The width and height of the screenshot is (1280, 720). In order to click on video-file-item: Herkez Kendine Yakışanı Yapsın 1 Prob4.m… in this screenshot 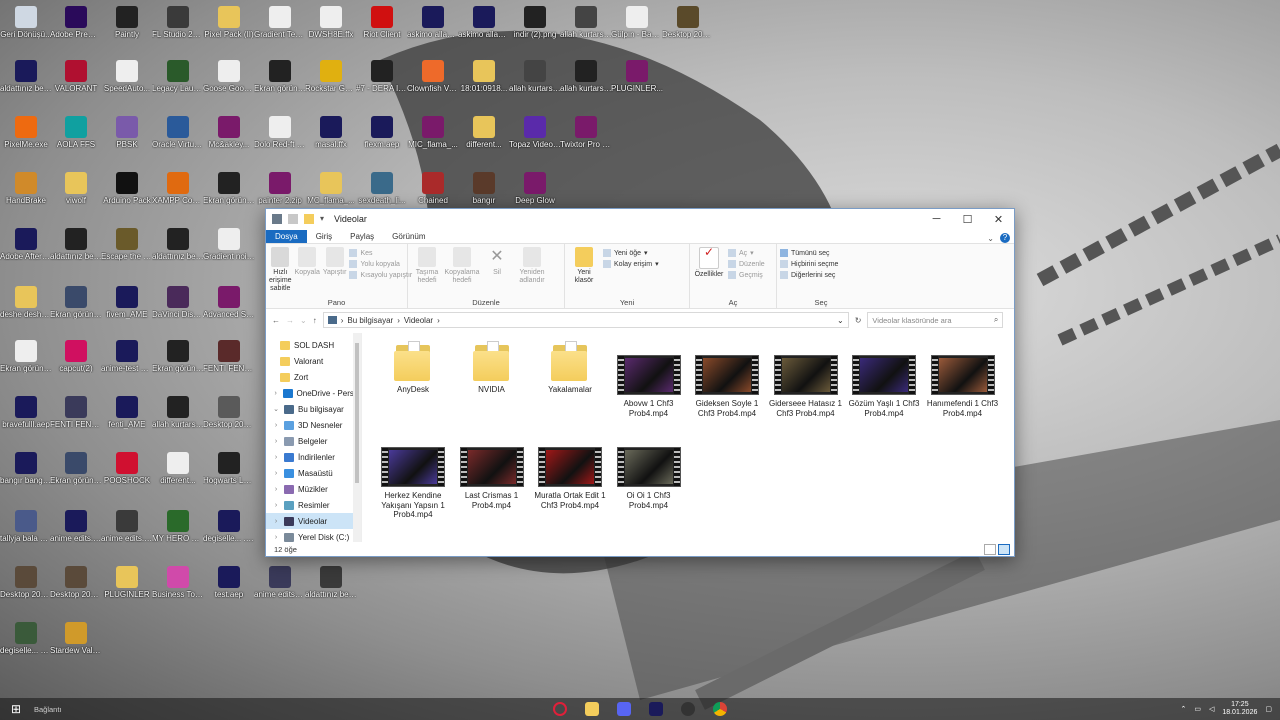, I will do `click(413, 475)`.